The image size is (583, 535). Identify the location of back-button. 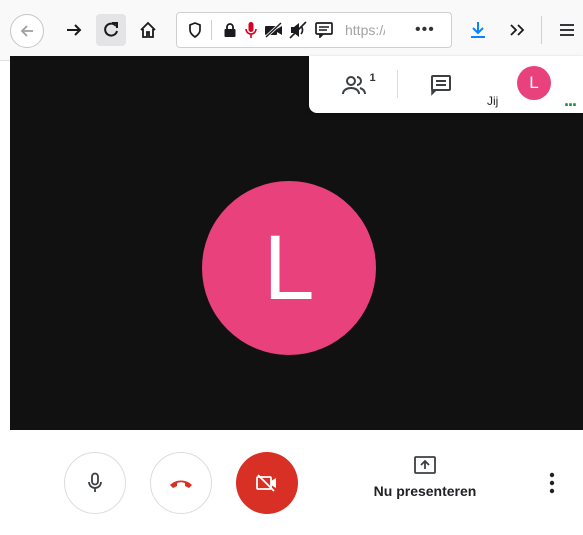
(27, 31).